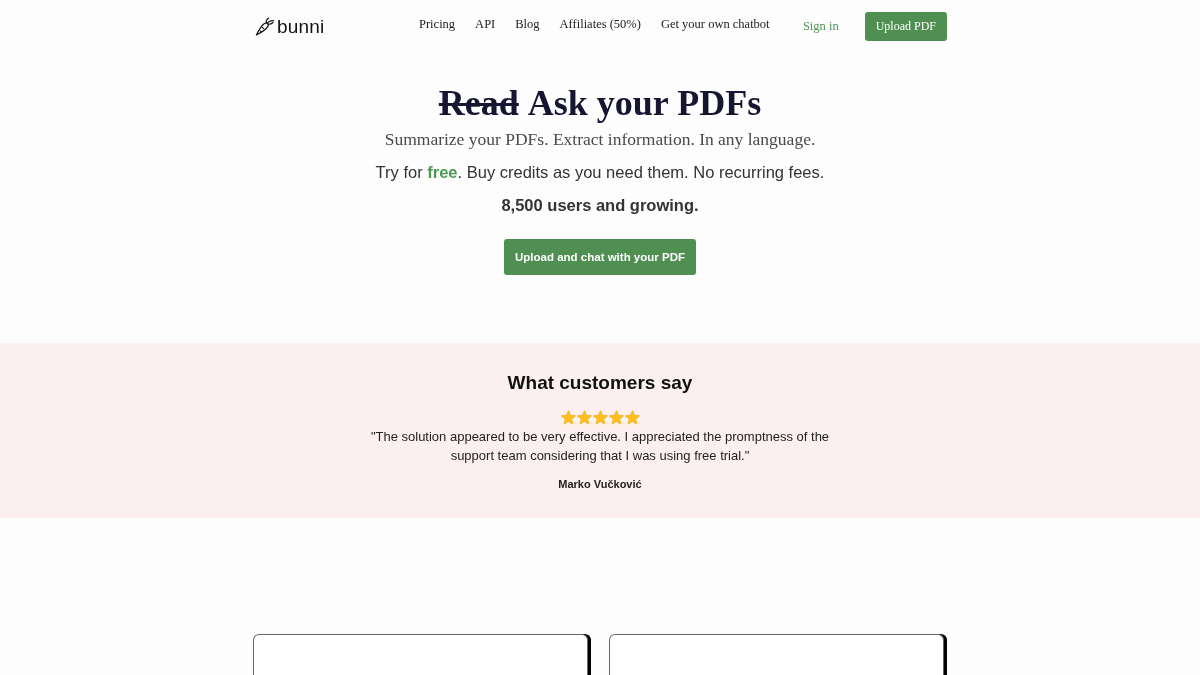 This screenshot has height=675, width=1200. Describe the element at coordinates (715, 24) in the screenshot. I see `nav-link: Get your own chatbot` at that location.